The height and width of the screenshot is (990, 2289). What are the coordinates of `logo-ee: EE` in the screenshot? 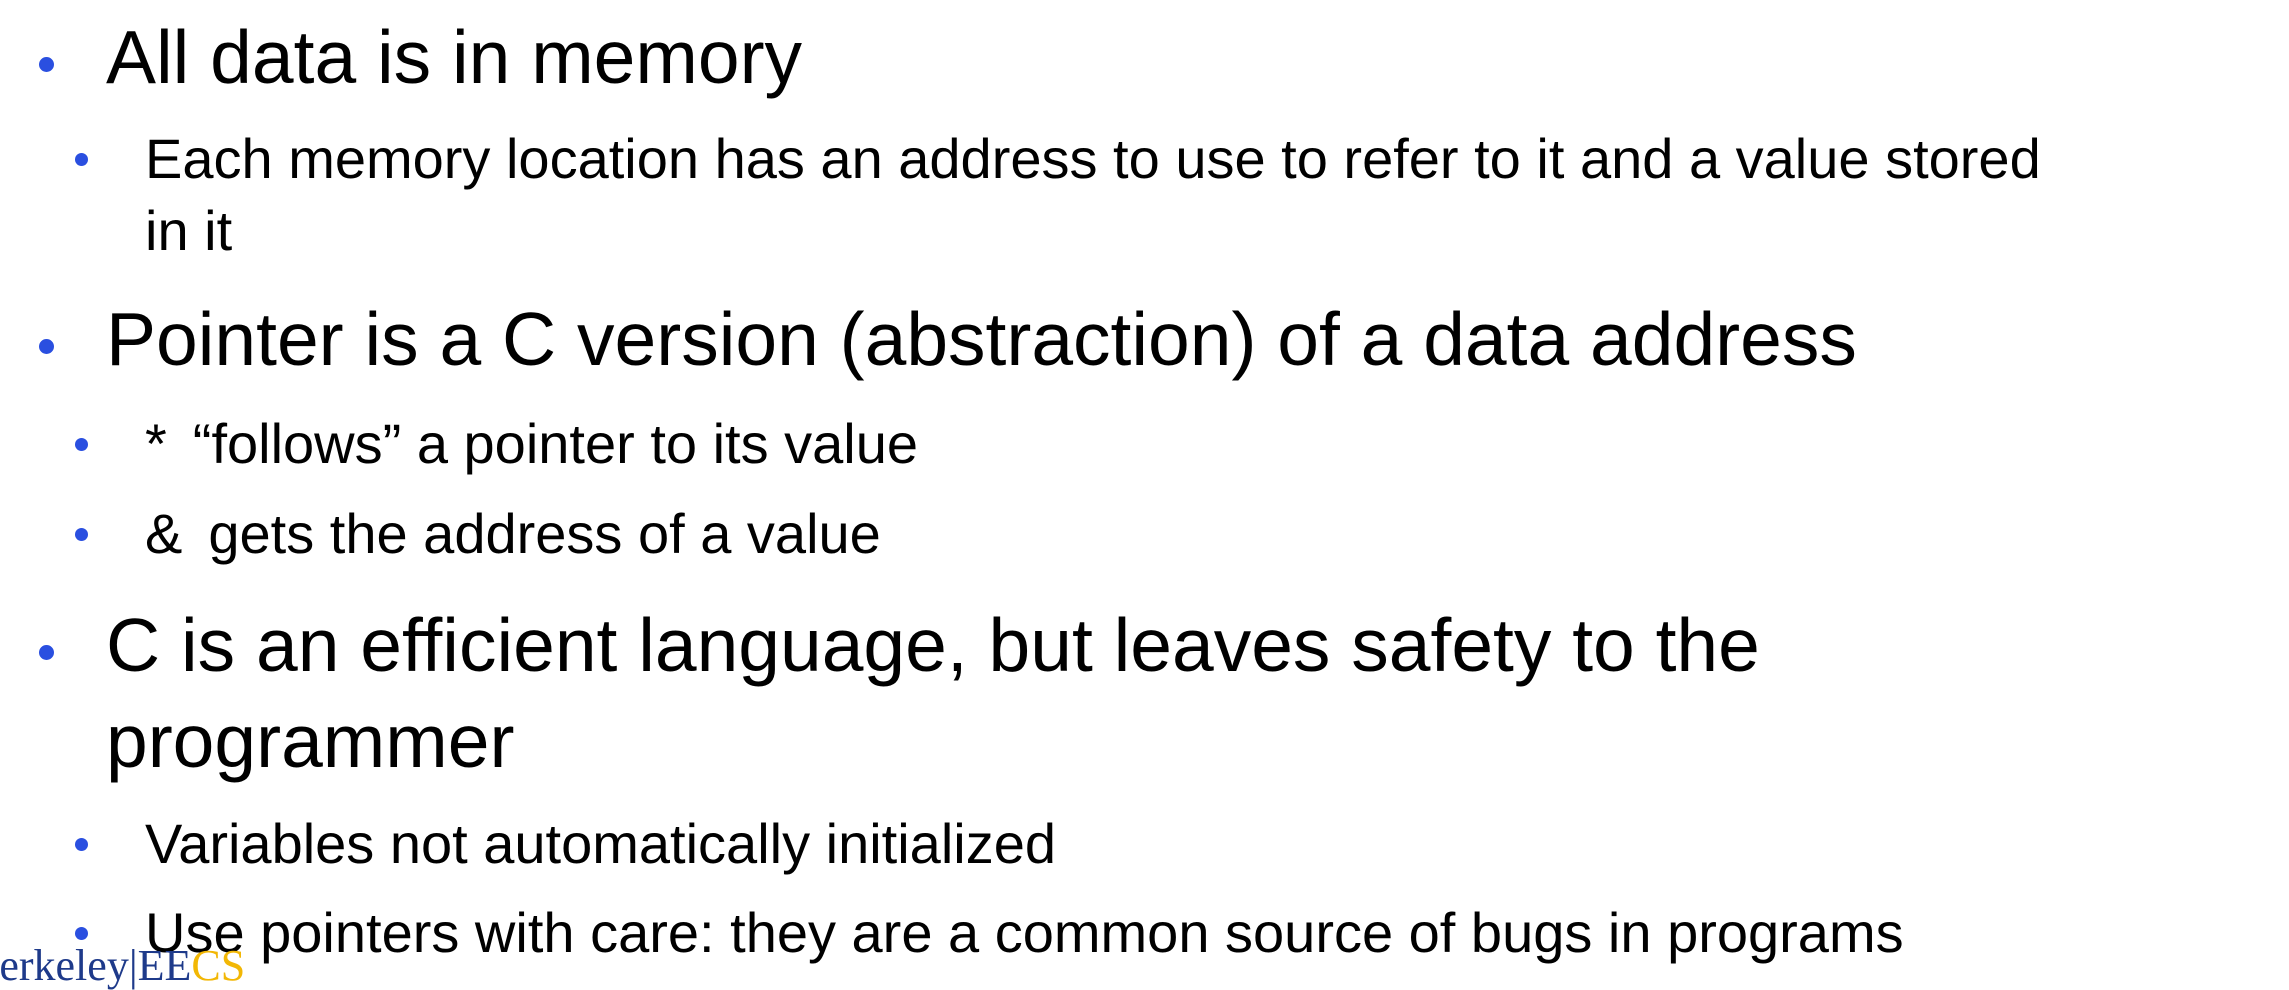 It's located at (164, 965).